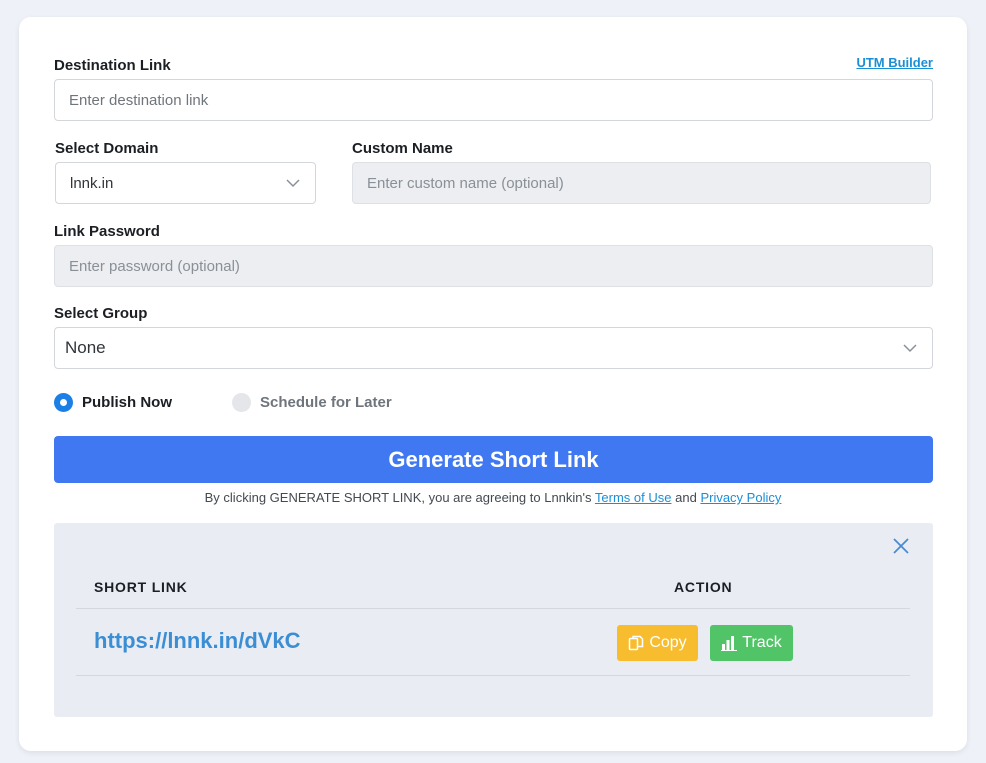 The width and height of the screenshot is (986, 763). What do you see at coordinates (493, 100) in the screenshot?
I see `destination-link-input: Enter destination link` at bounding box center [493, 100].